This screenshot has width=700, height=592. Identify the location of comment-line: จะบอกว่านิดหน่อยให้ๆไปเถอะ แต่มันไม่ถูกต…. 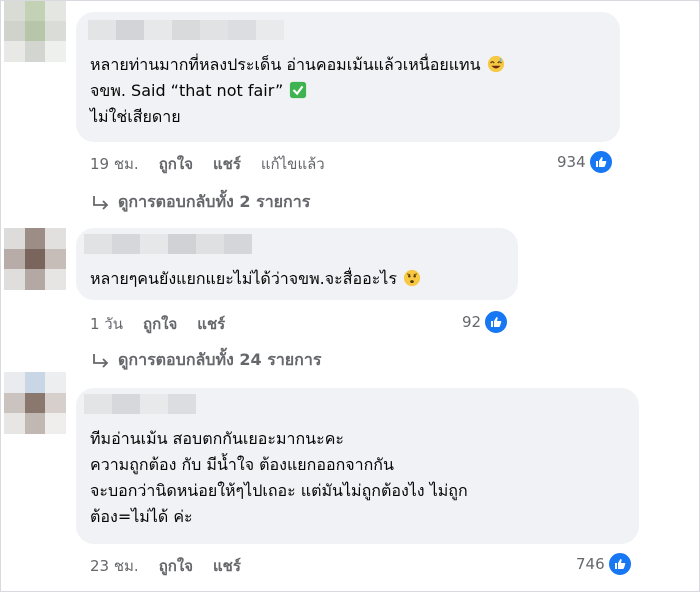
(279, 490).